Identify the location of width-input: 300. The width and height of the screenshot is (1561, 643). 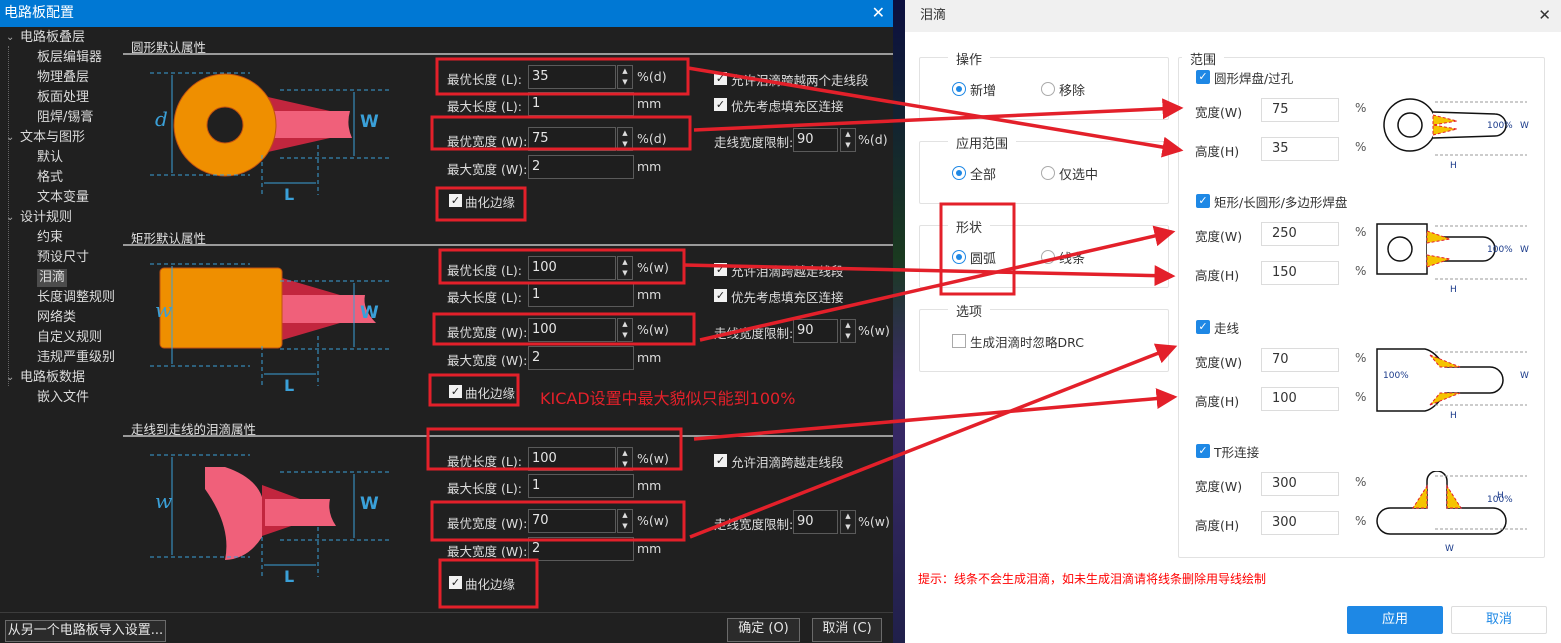
(1300, 484).